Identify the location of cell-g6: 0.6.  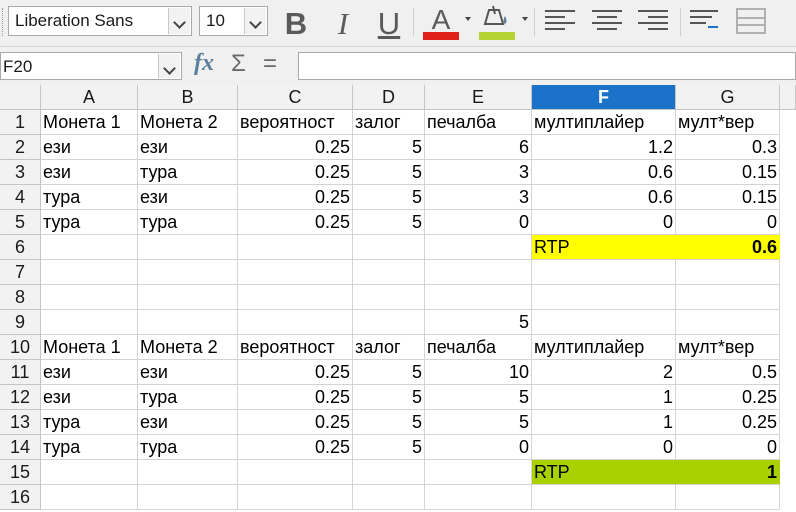
(728, 247).